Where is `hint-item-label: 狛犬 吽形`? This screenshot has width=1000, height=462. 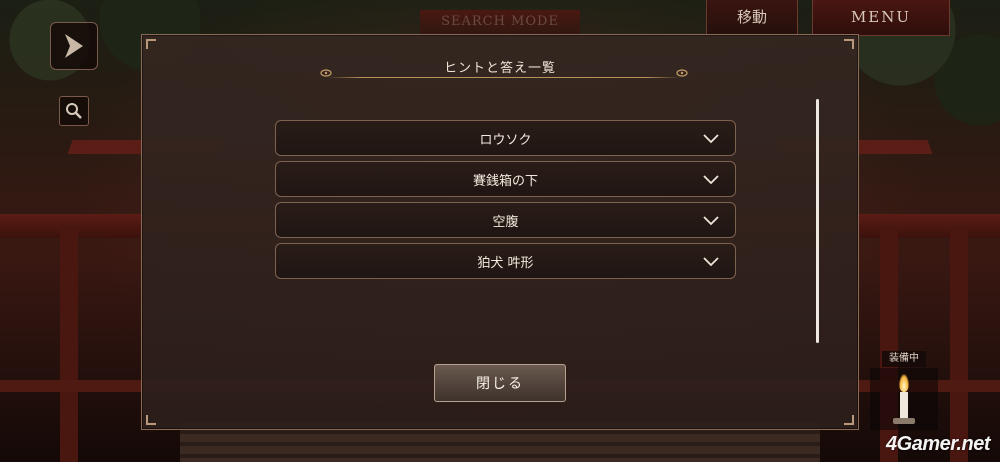 hint-item-label: 狛犬 吽形 is located at coordinates (505, 263).